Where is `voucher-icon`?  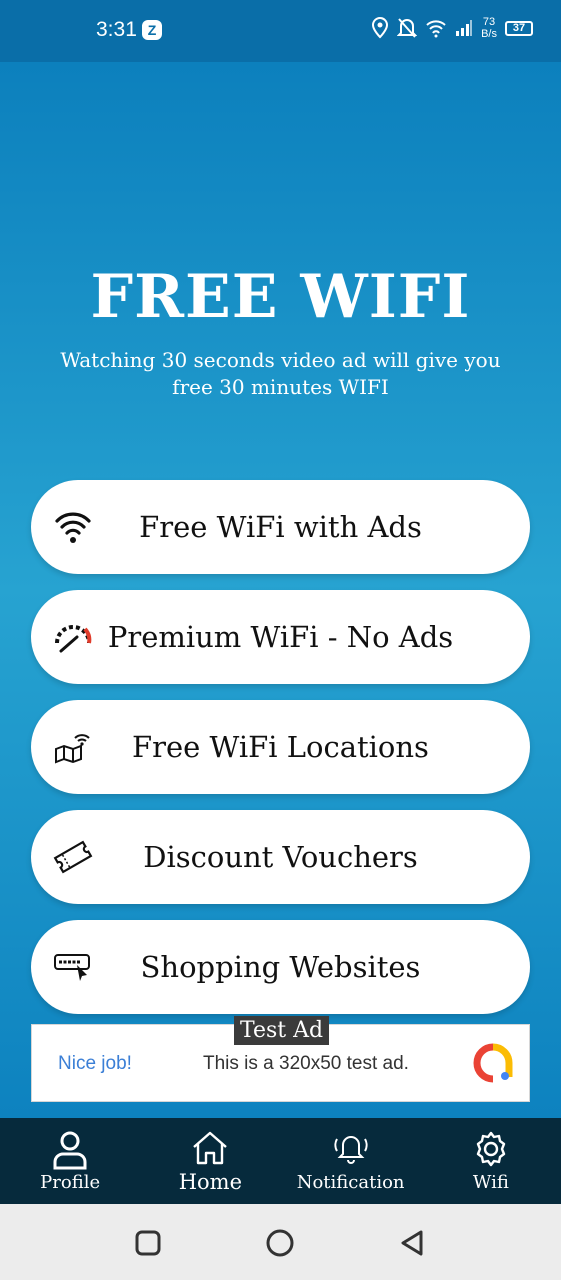 voucher-icon is located at coordinates (73, 857).